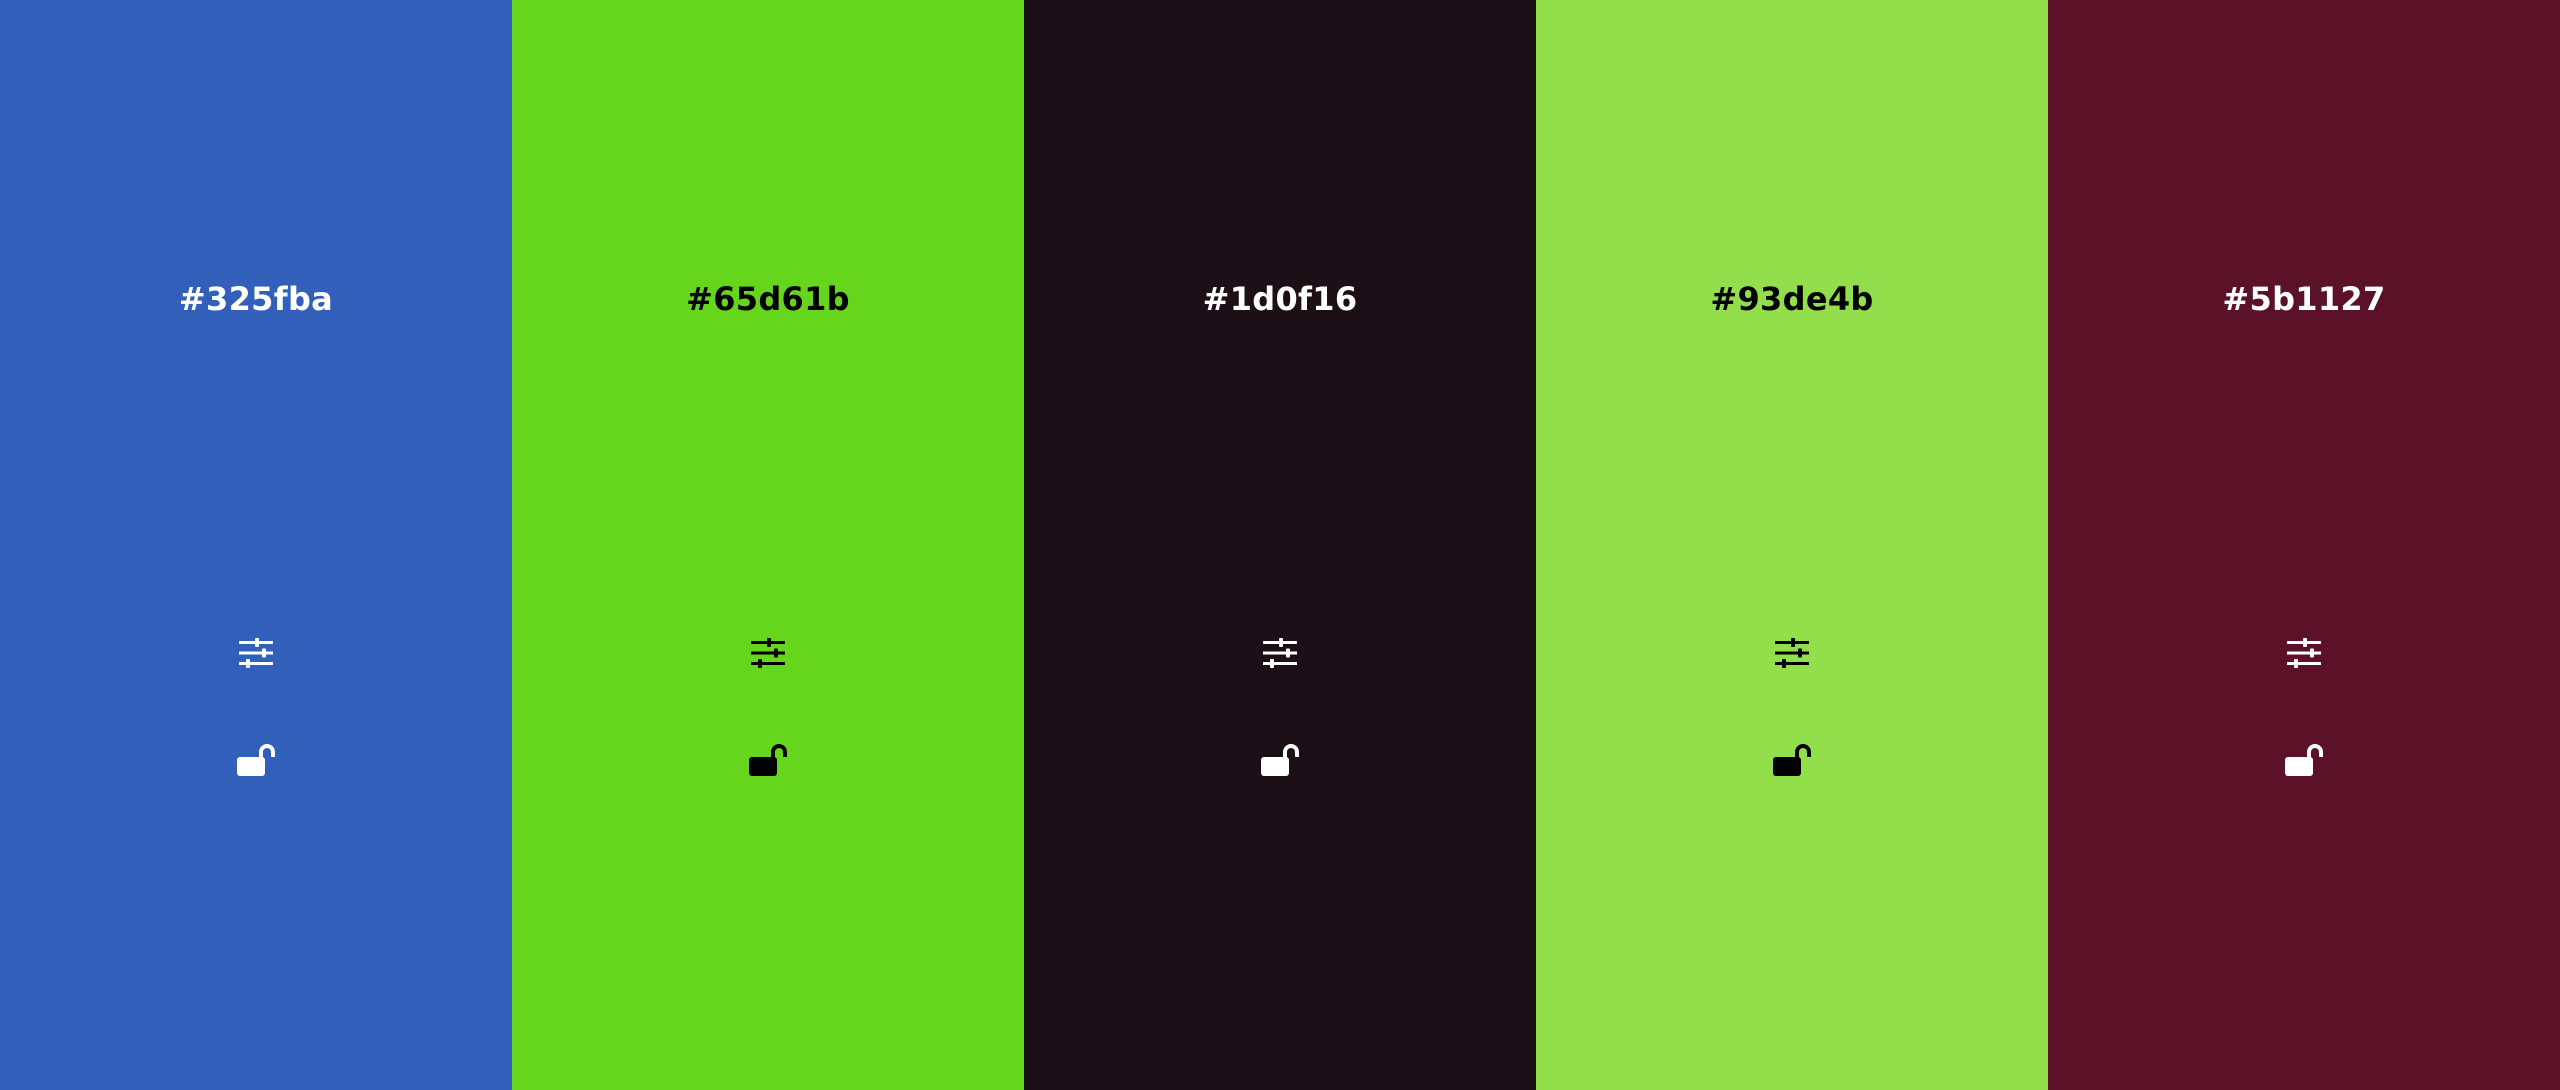 The width and height of the screenshot is (2560, 1090). What do you see at coordinates (768, 299) in the screenshot?
I see `hex-code-label: #65d61b` at bounding box center [768, 299].